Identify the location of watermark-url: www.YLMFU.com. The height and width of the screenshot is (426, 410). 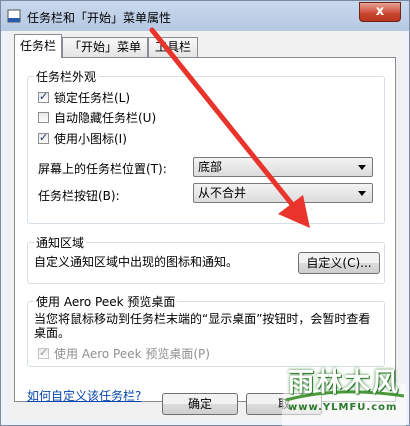
(343, 407).